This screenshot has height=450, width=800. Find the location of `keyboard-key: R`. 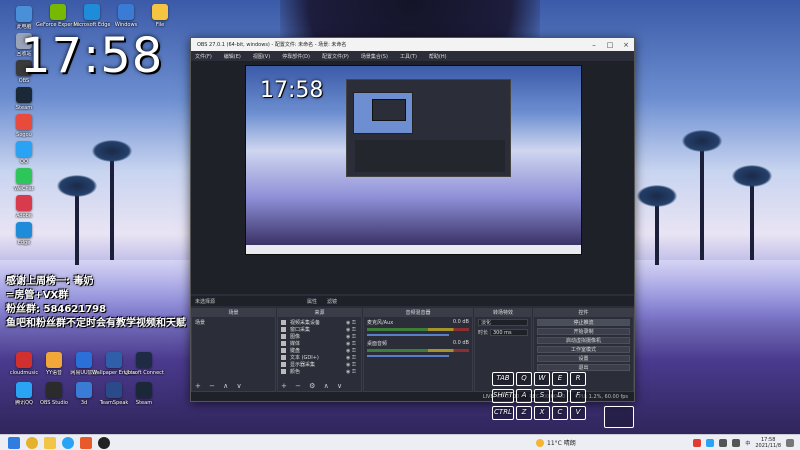

keyboard-key: R is located at coordinates (578, 379).